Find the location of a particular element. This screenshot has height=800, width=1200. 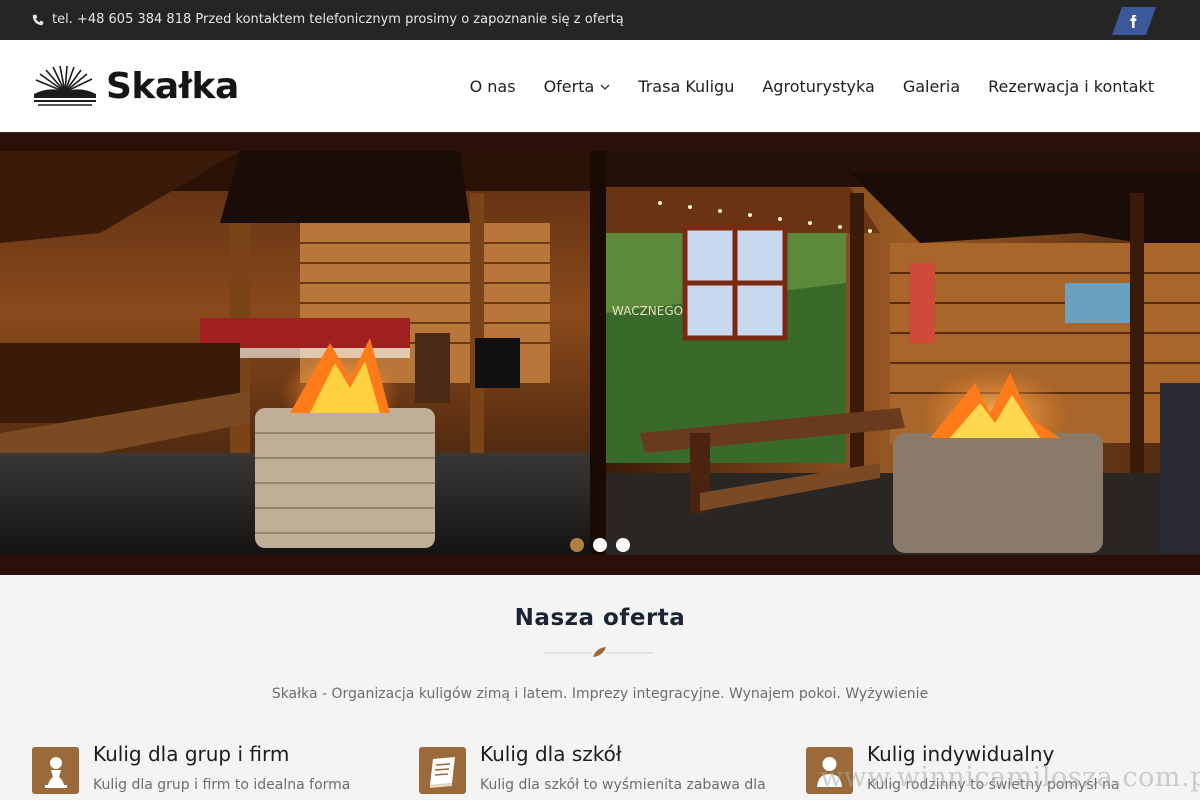

nav-item-agroturystyka: Agroturystyka is located at coordinates (818, 86).